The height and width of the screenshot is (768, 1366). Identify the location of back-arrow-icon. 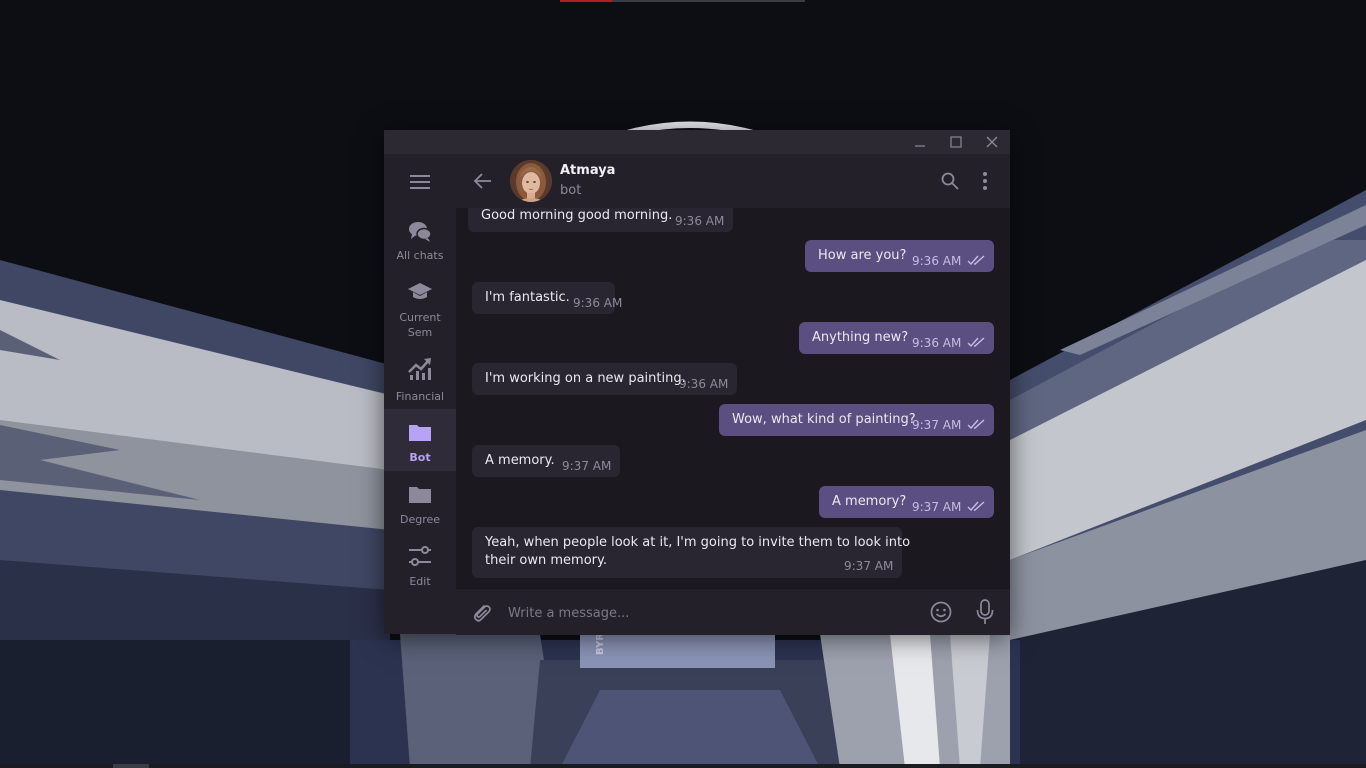
(483, 181).